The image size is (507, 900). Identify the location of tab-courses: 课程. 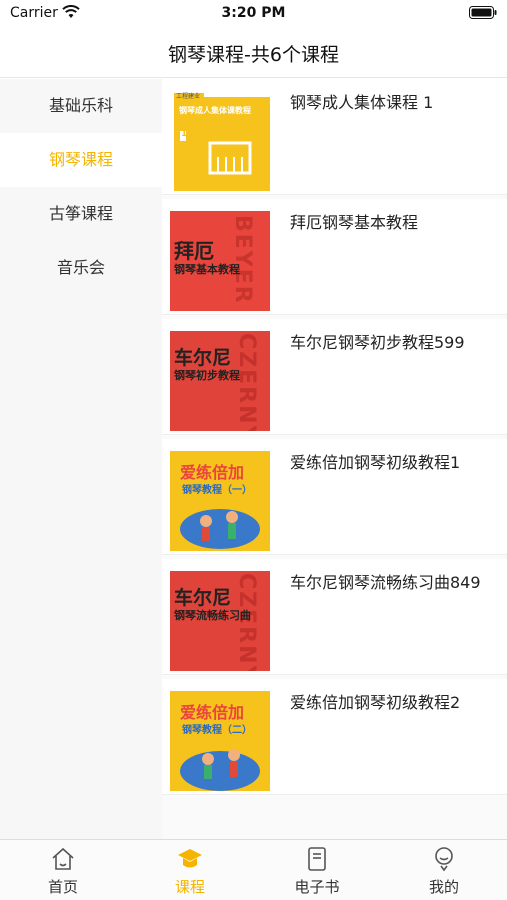
(190, 870).